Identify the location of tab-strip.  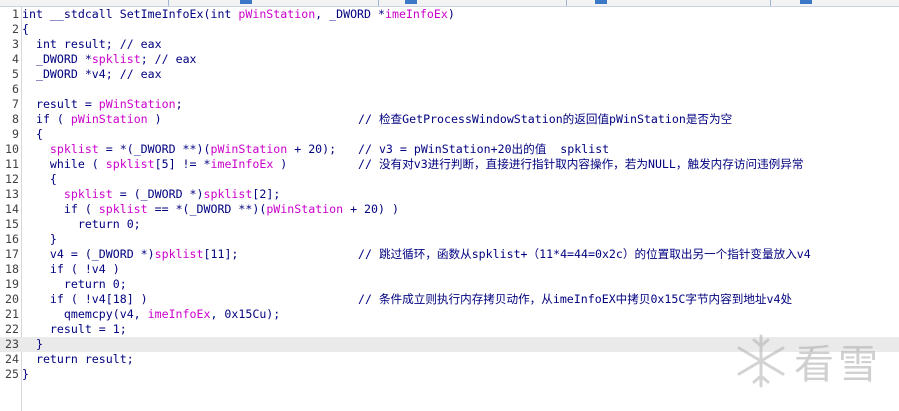
(449, 3).